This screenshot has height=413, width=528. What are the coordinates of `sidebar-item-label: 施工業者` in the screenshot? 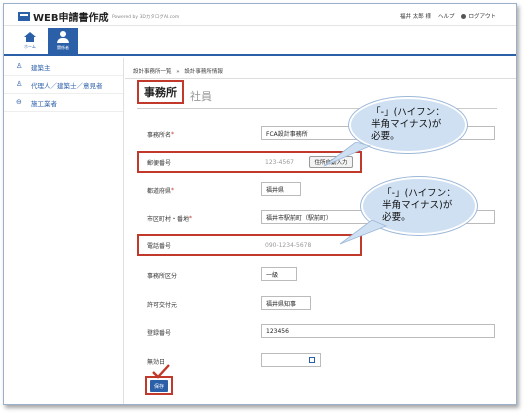 It's located at (44, 103).